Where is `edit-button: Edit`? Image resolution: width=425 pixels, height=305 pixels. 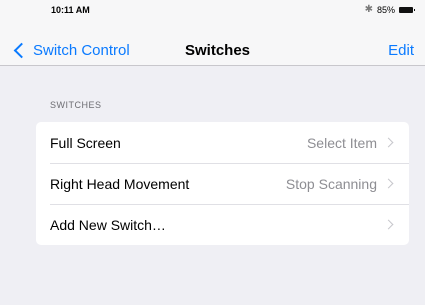
edit-button: Edit is located at coordinates (401, 50).